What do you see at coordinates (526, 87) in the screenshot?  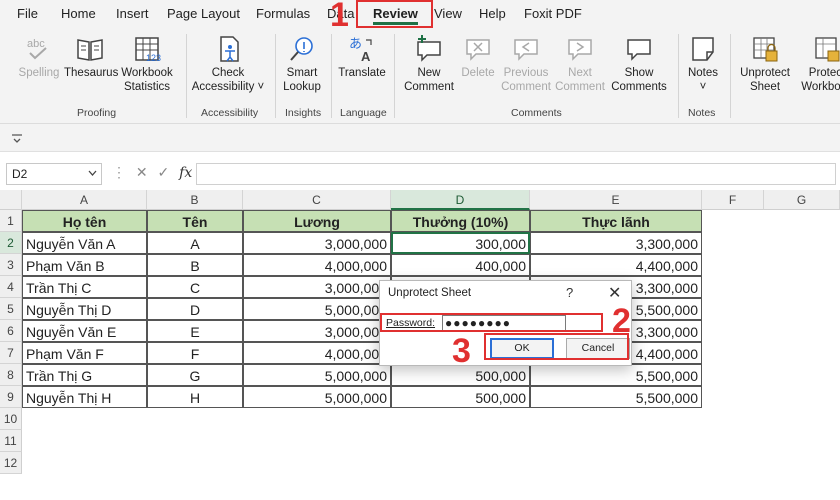 I see `previous-comment-label-2: Comment` at bounding box center [526, 87].